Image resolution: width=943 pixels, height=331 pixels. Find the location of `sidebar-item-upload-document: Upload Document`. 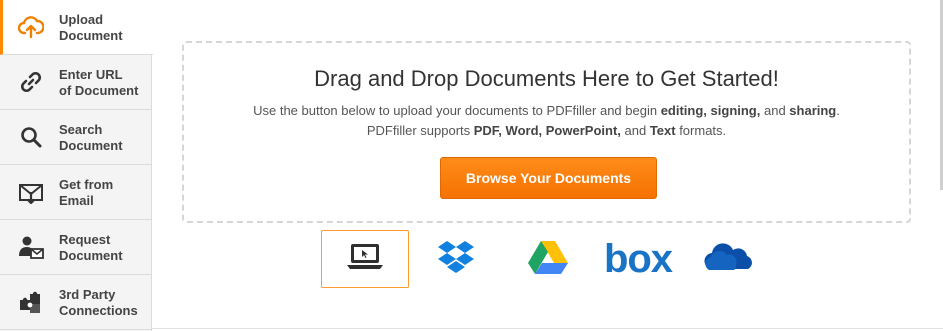

sidebar-item-upload-document: Upload Document is located at coordinates (76, 27).